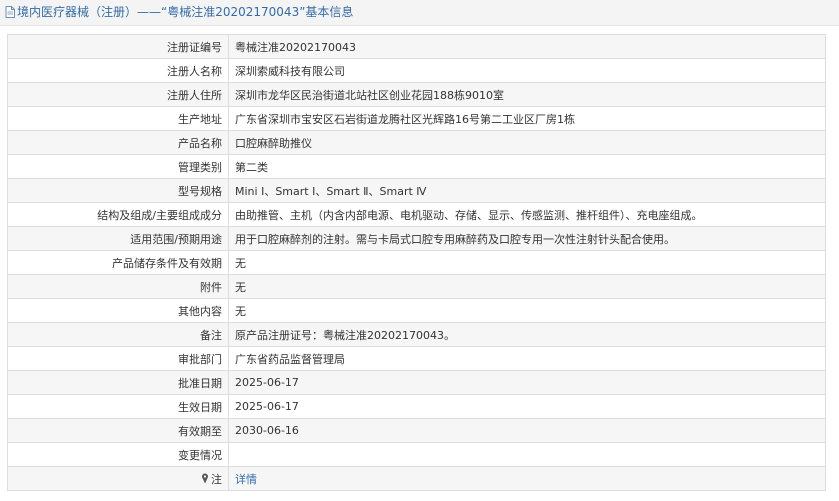  What do you see at coordinates (118, 118) in the screenshot?
I see `field-label: 生产地址` at bounding box center [118, 118].